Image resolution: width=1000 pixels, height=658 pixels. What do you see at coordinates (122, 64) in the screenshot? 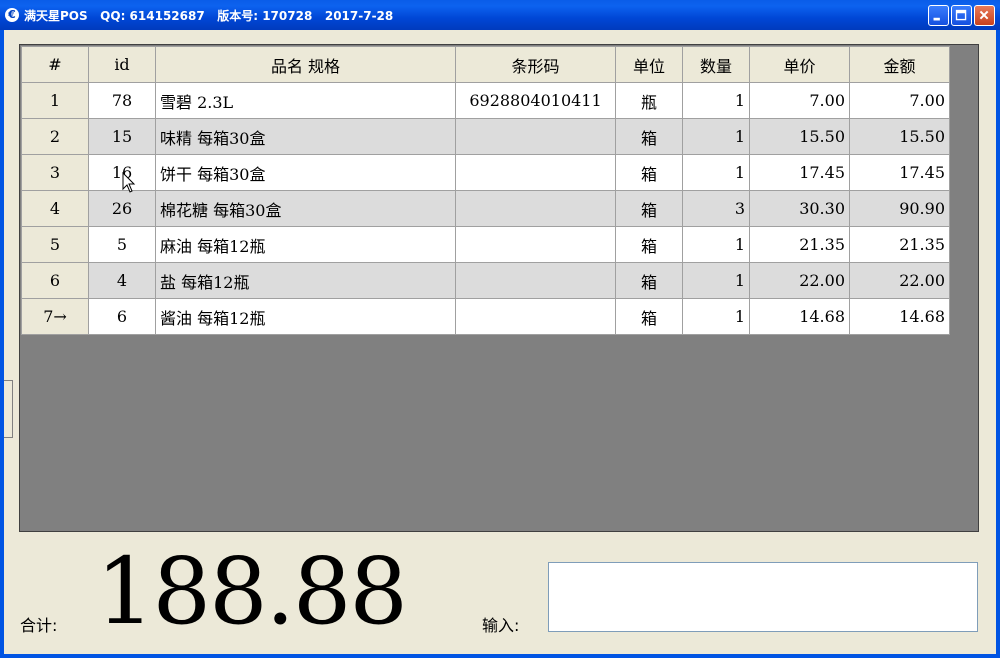
I see `column-header-id: id` at bounding box center [122, 64].